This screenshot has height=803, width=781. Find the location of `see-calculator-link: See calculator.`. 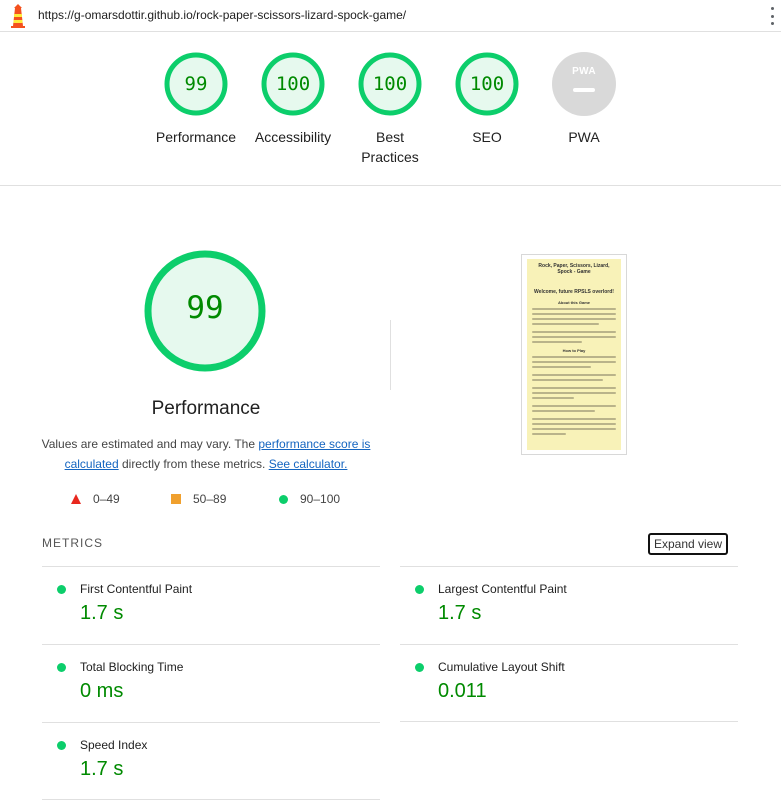

see-calculator-link: See calculator. is located at coordinates (308, 464).